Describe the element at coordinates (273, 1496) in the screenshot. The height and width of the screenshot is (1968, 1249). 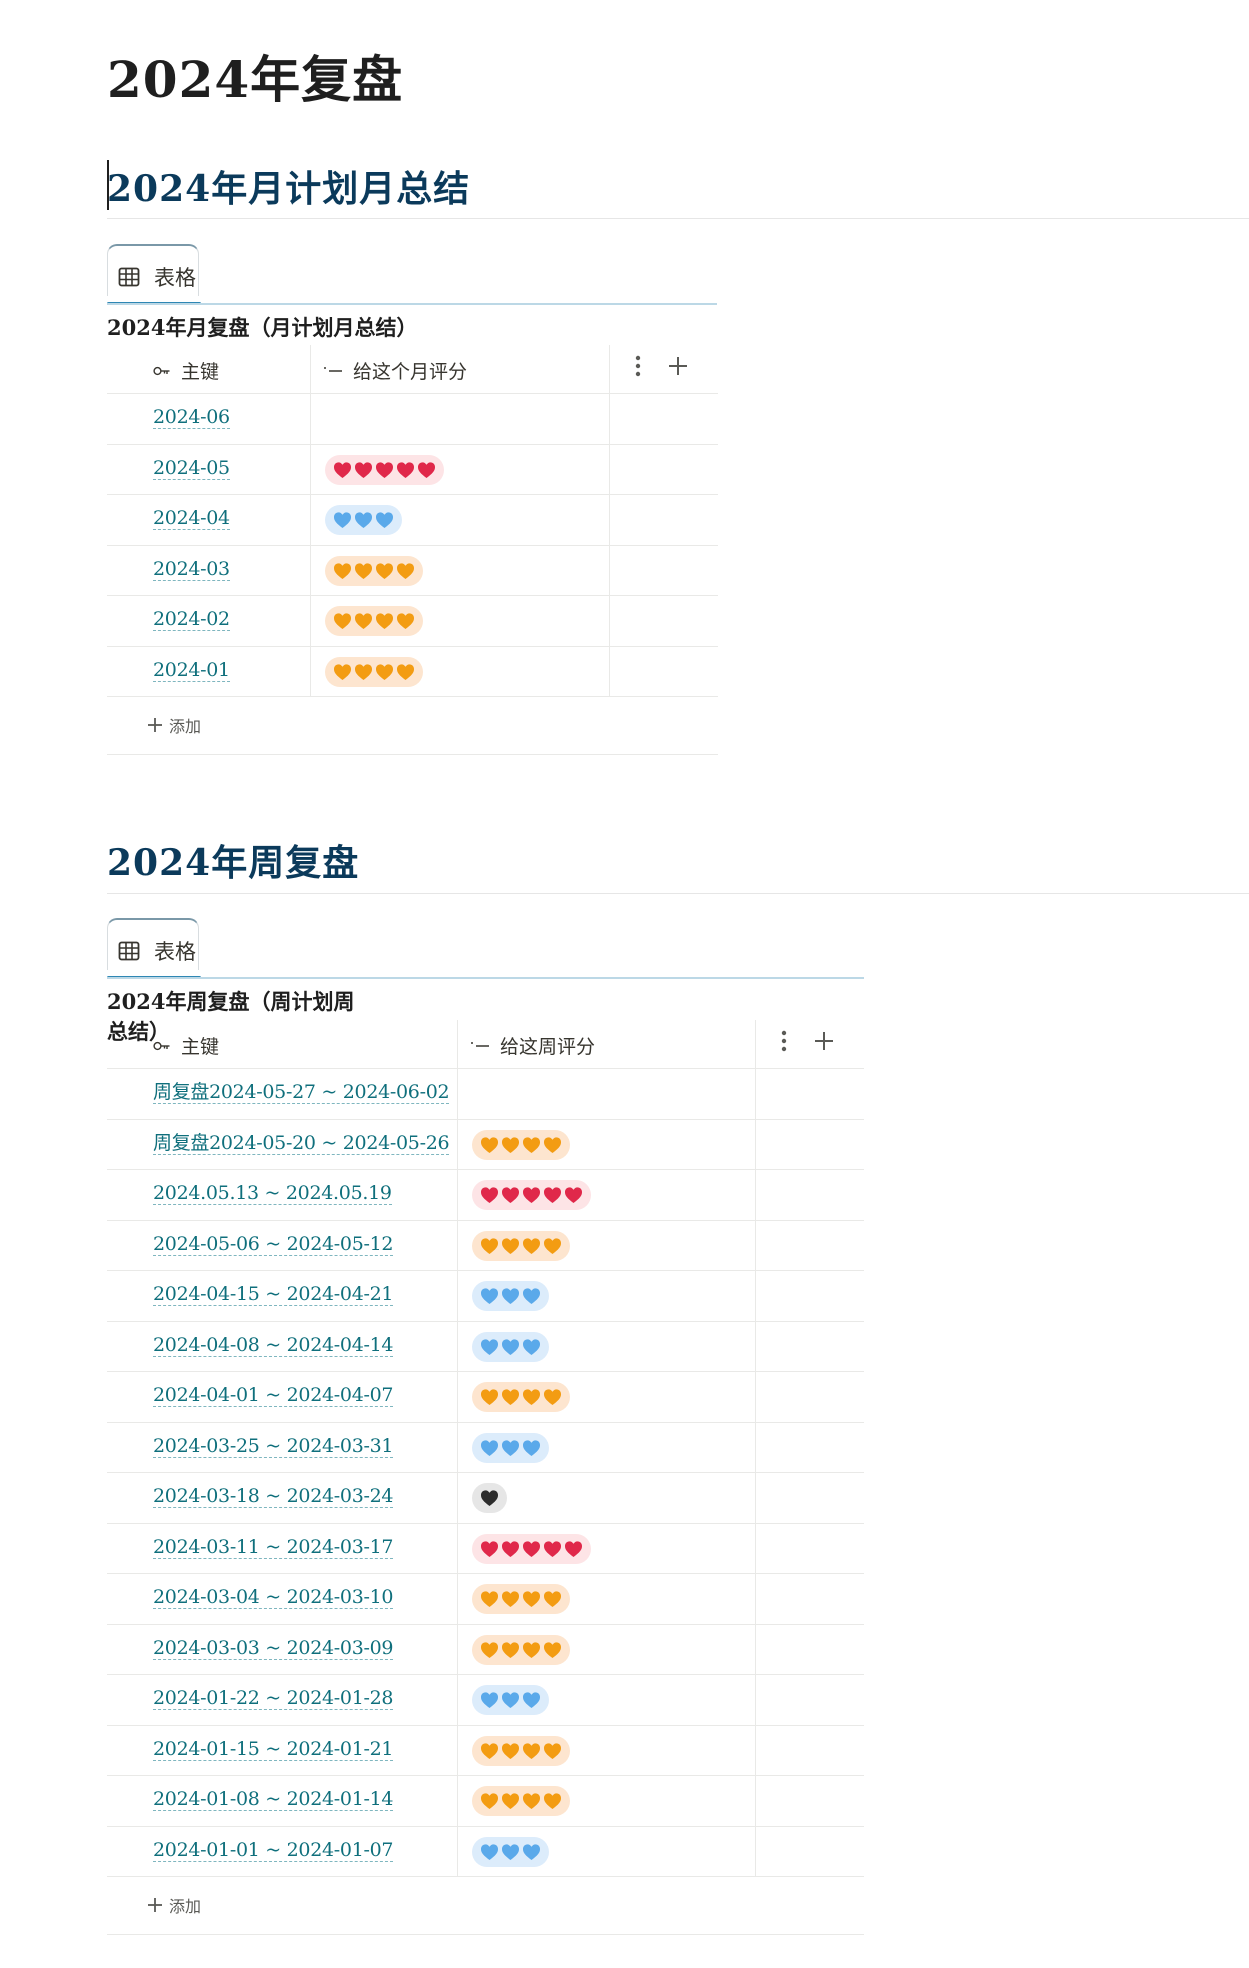
I see `row-title-link: 2024-03-18 ~ 2024-03-24` at that location.